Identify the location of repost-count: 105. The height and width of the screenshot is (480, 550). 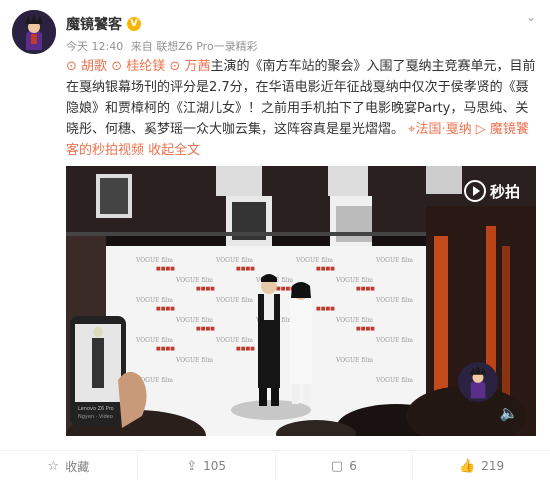
(215, 466).